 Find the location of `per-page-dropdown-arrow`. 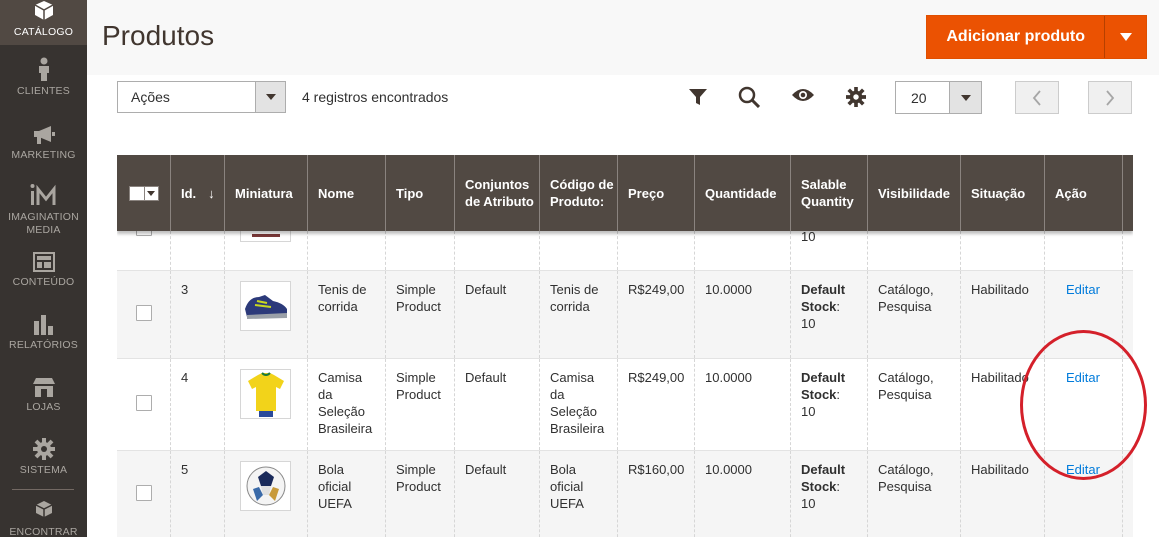

per-page-dropdown-arrow is located at coordinates (965, 97).